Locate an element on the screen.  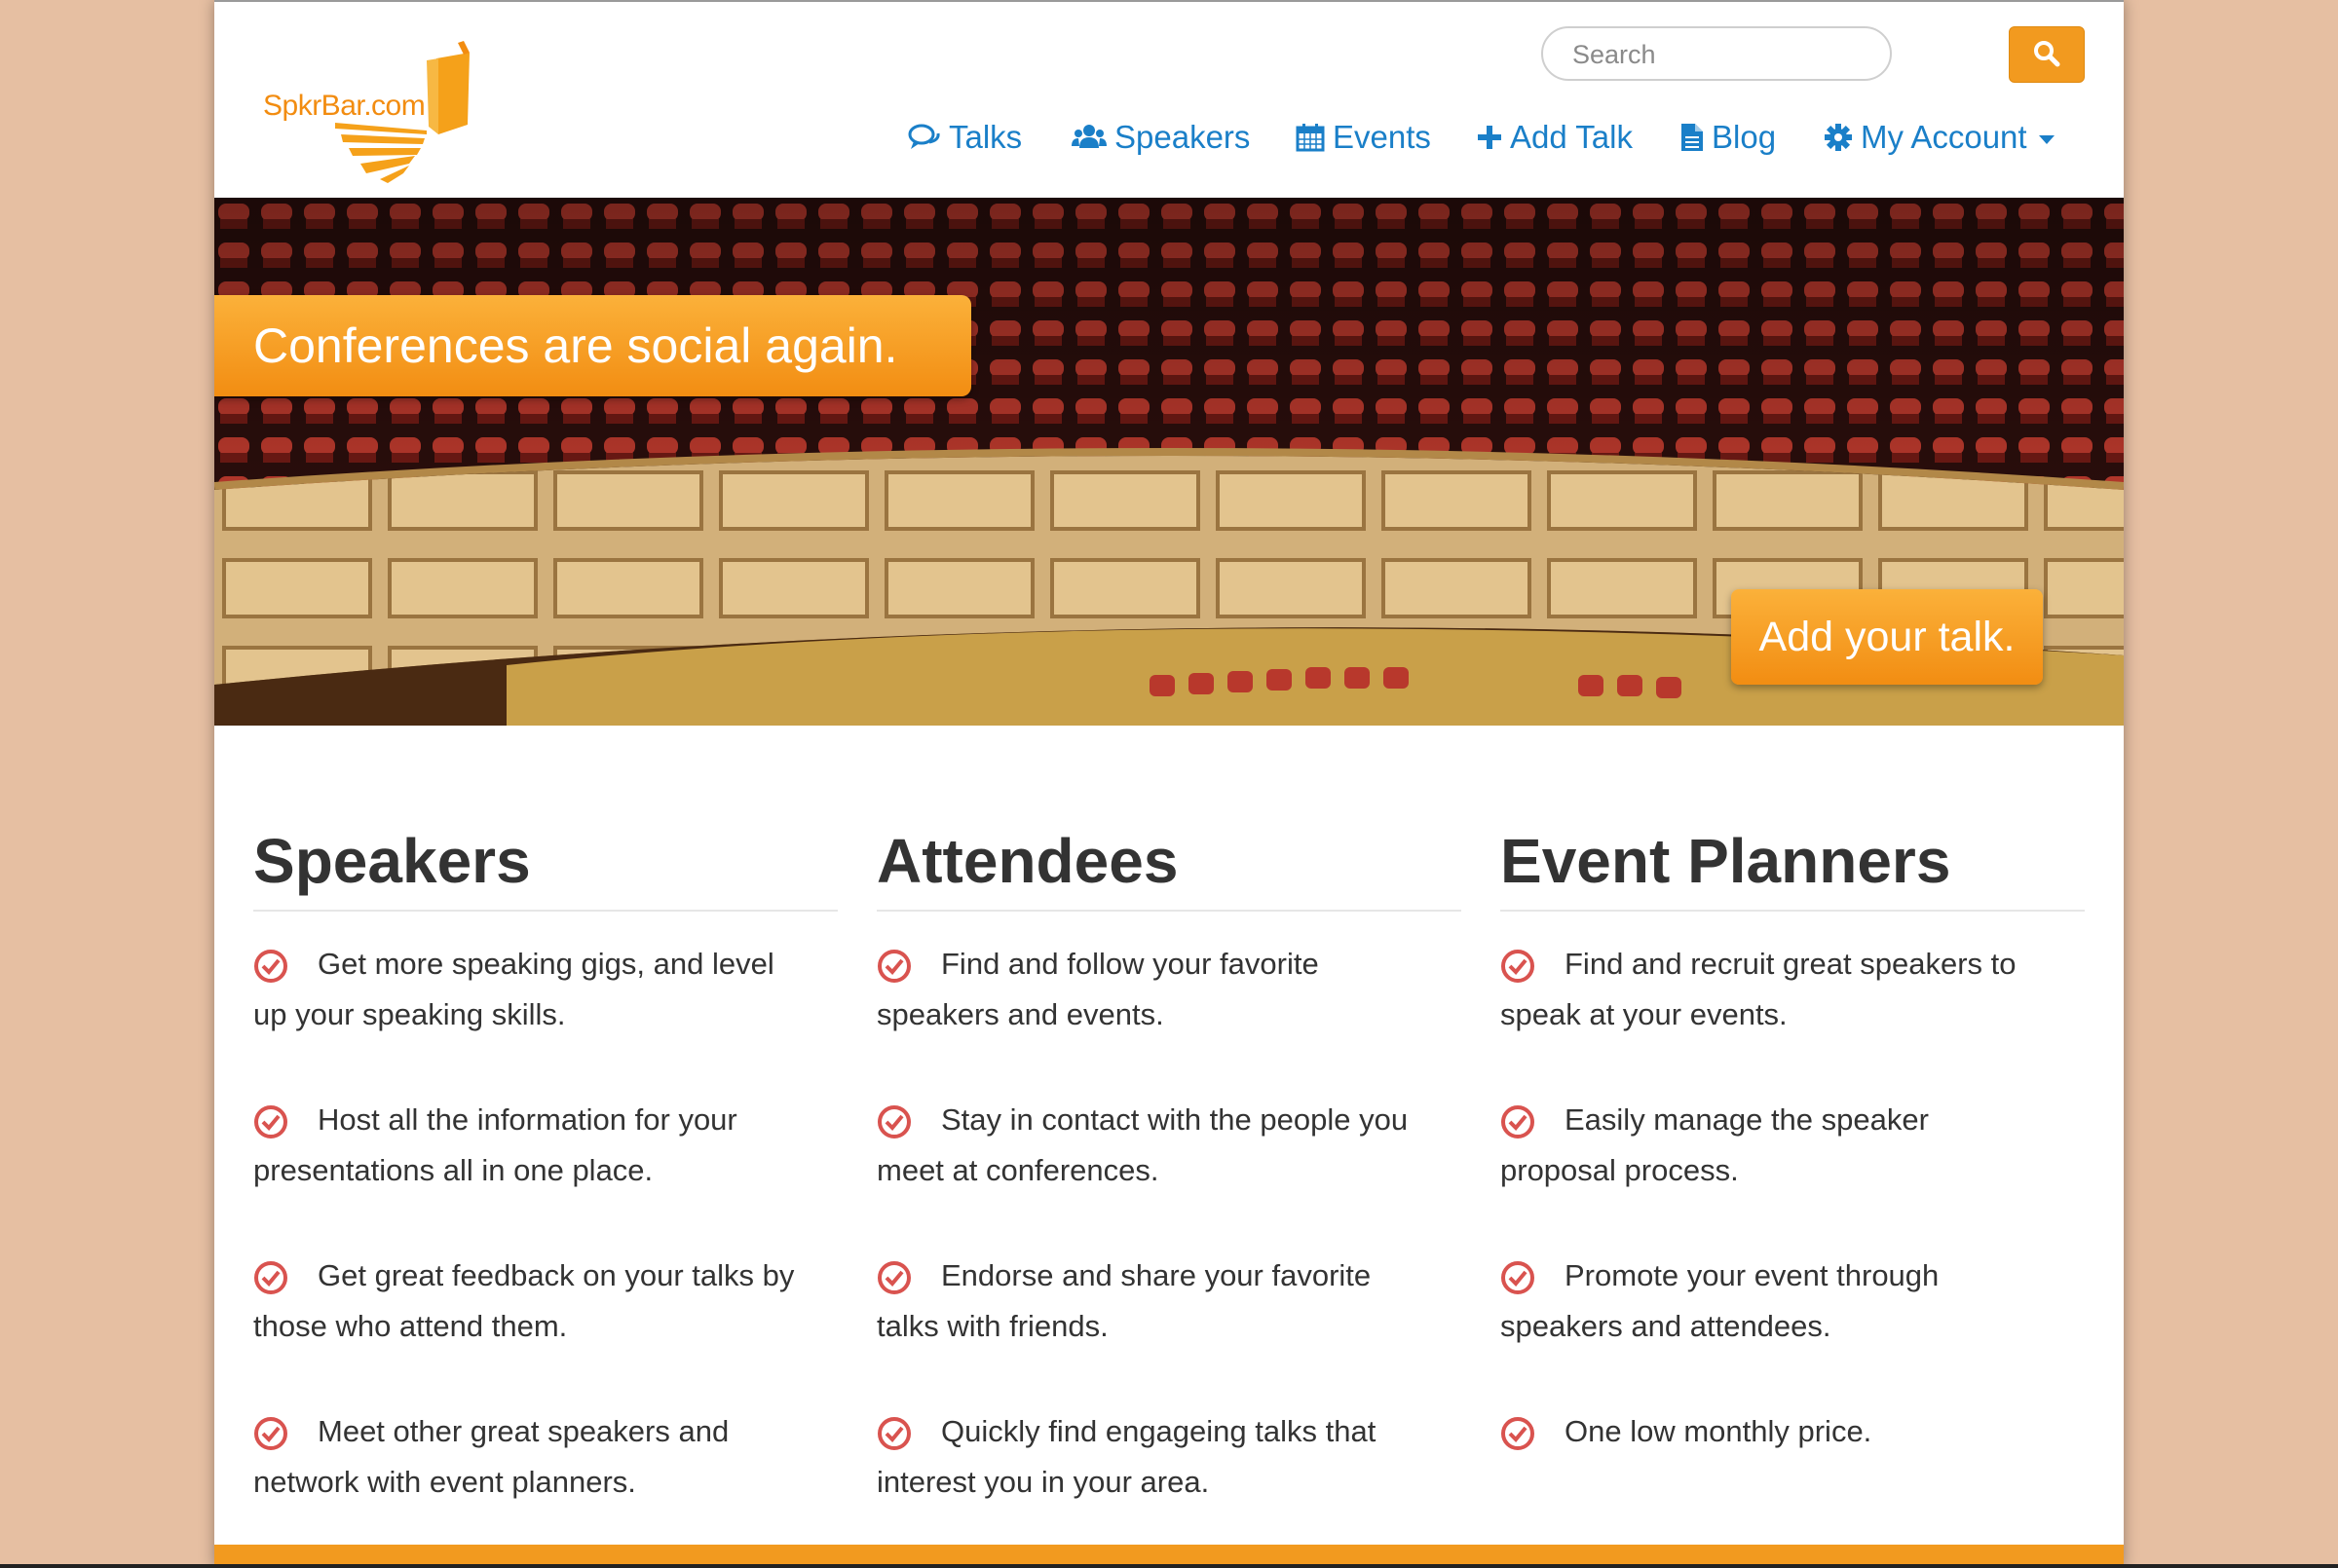
logo: SpkrBar.com is located at coordinates (389, 110).